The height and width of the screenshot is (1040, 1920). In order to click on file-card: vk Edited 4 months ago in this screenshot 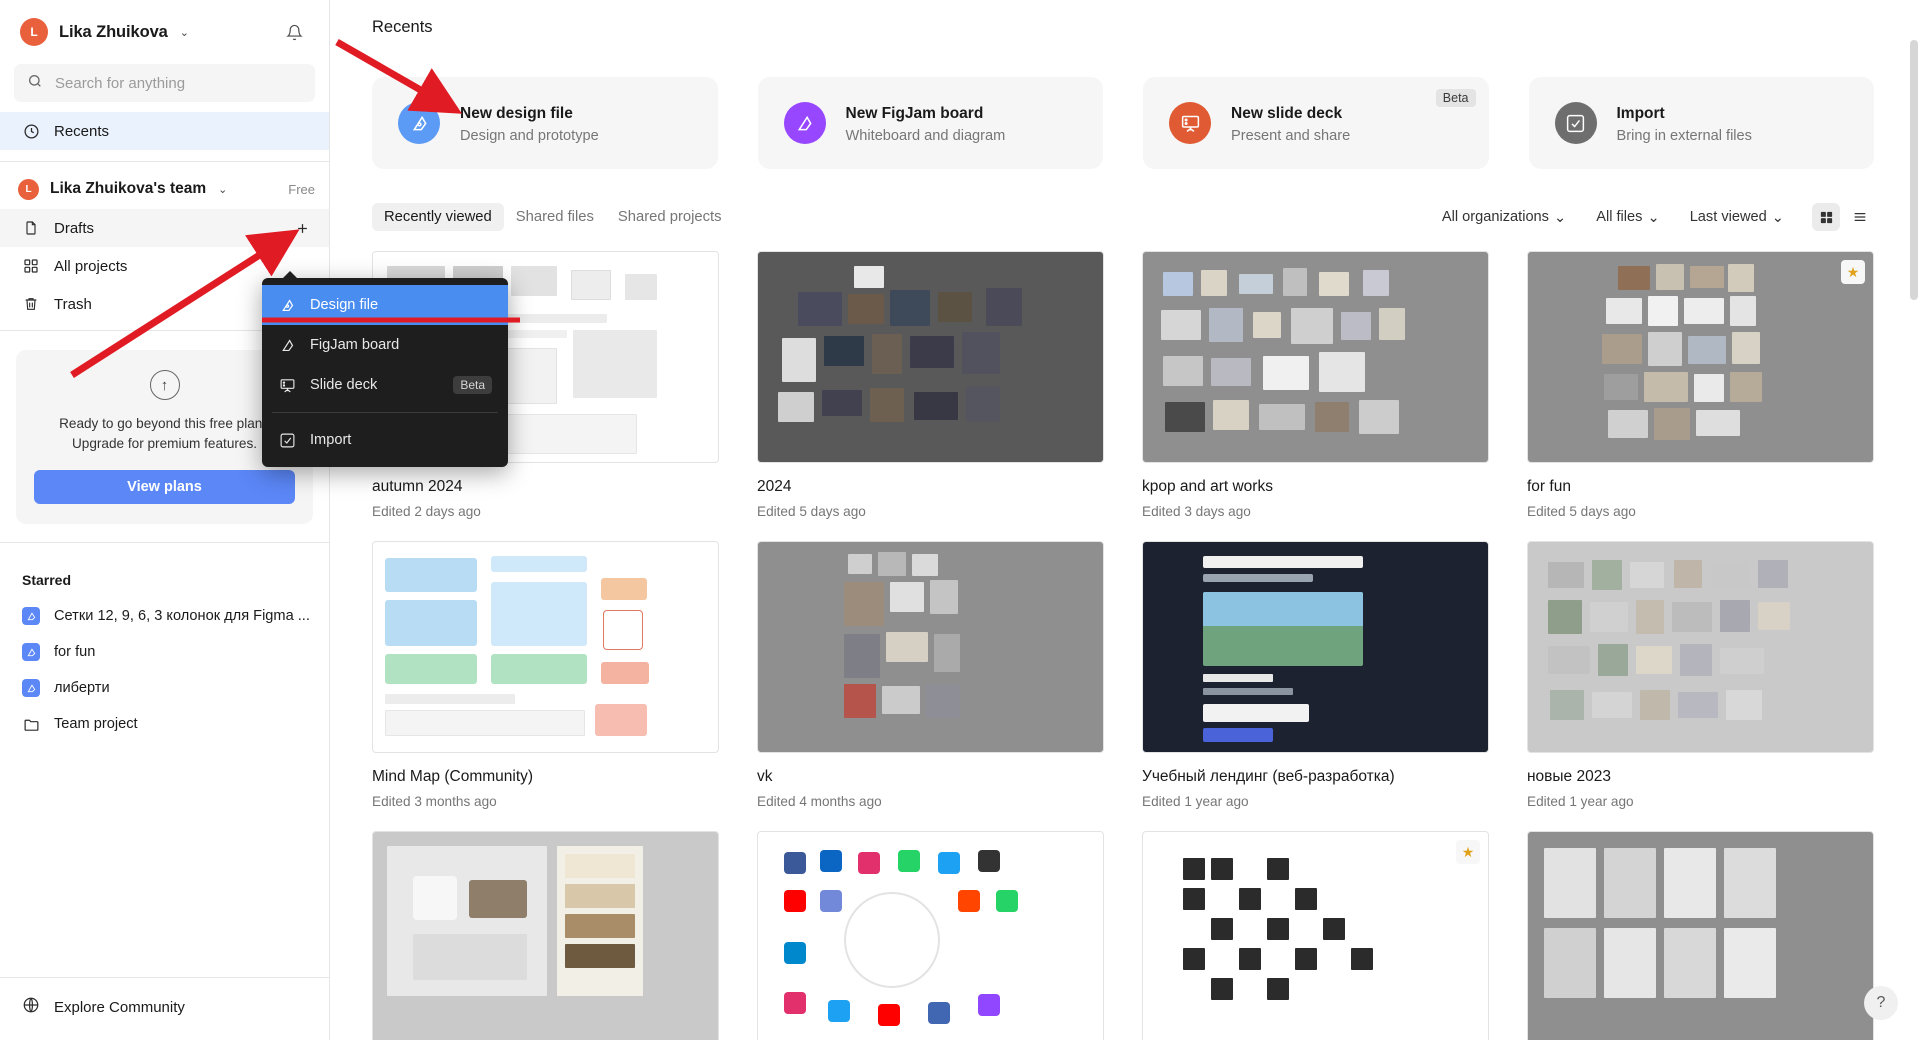, I will do `click(930, 675)`.